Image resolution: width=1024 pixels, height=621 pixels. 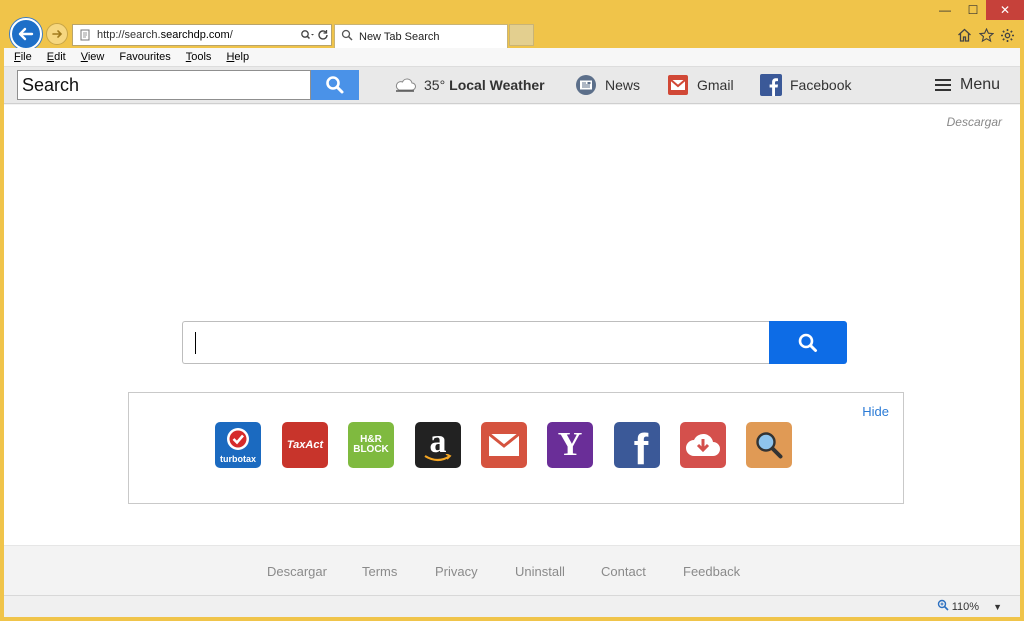 I want to click on toolbar-search-button, so click(x=335, y=85).